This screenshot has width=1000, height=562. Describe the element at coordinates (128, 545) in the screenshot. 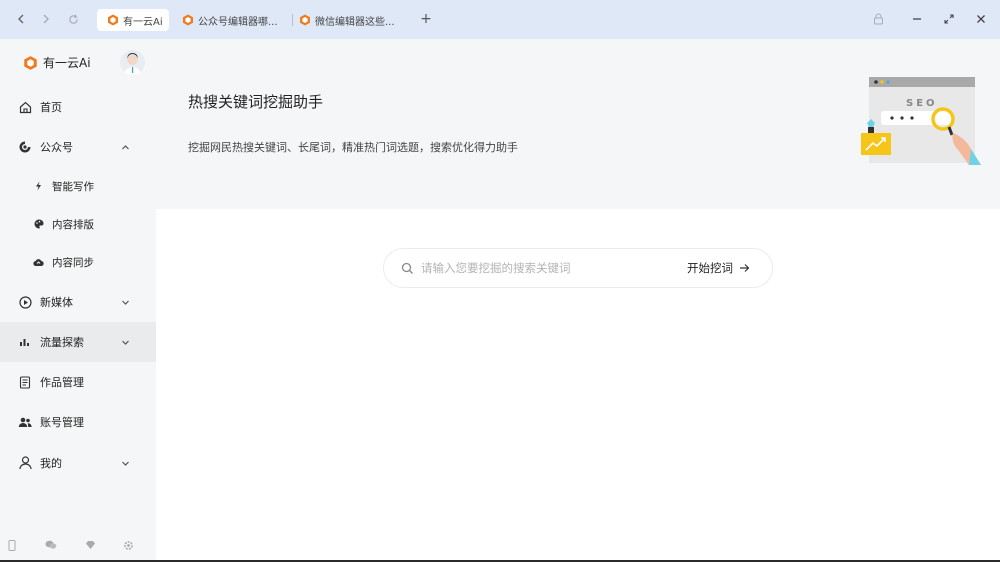

I see `settings-icon` at that location.